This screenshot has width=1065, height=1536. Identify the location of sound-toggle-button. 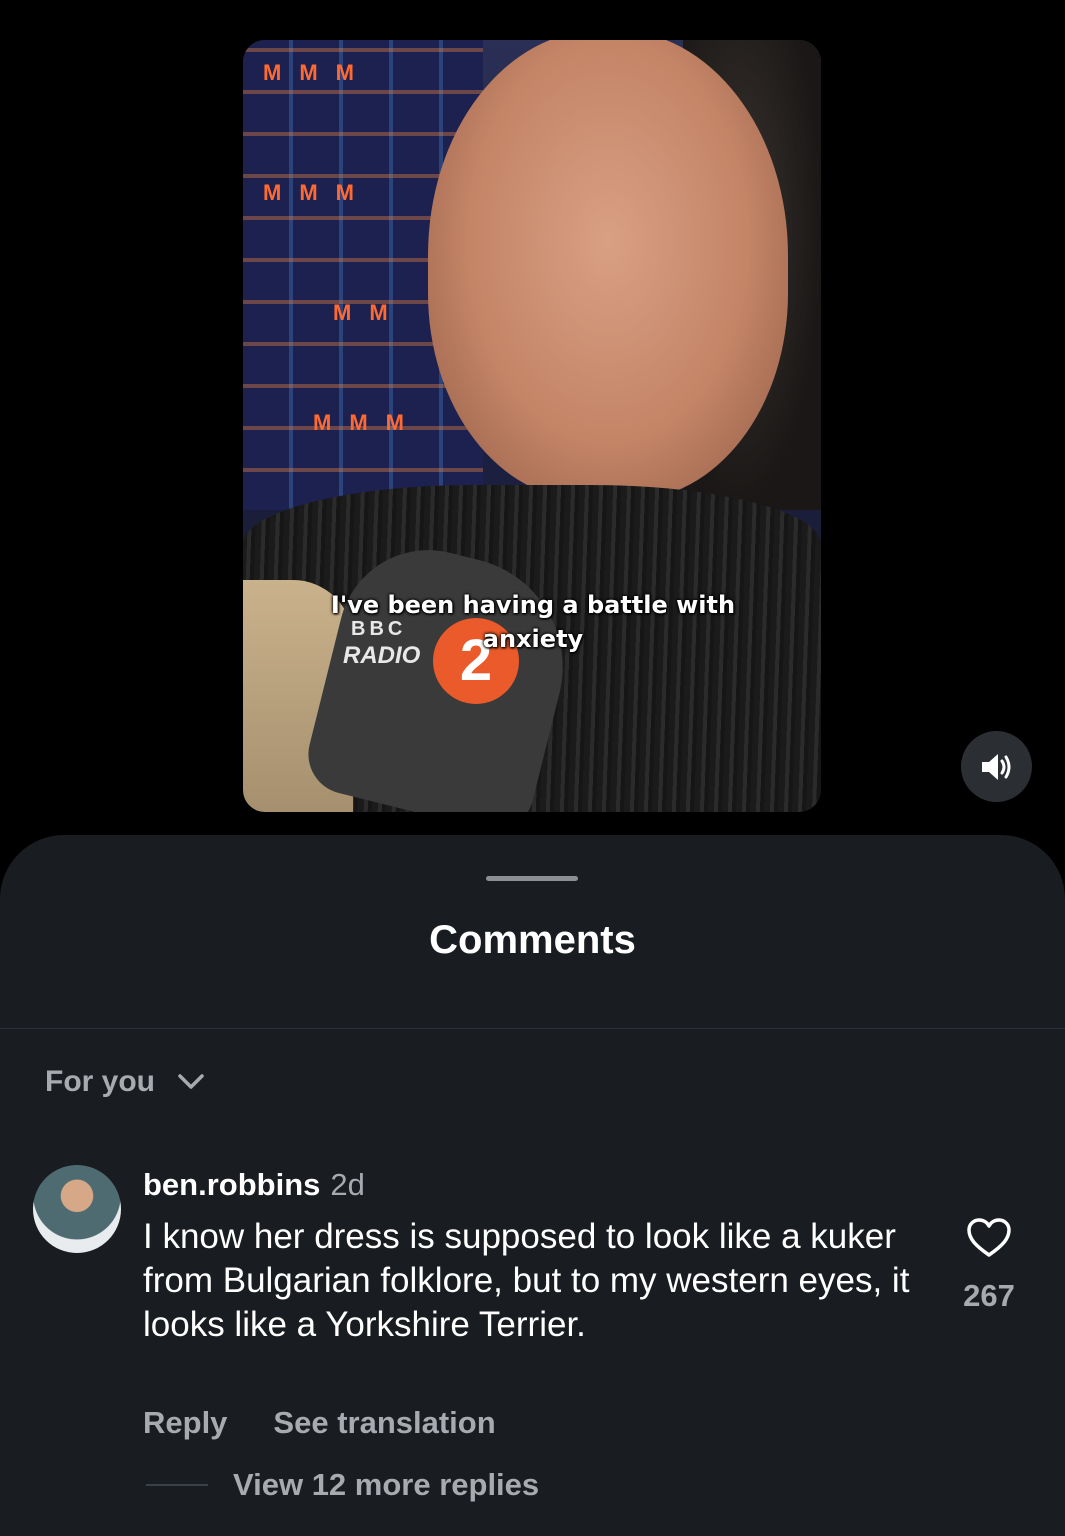
(996, 766).